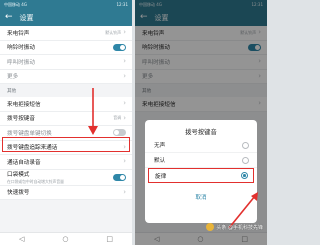  What do you see at coordinates (66, 48) in the screenshot?
I see `setting-vibrate-on-ring: 响铃时振动` at bounding box center [66, 48].